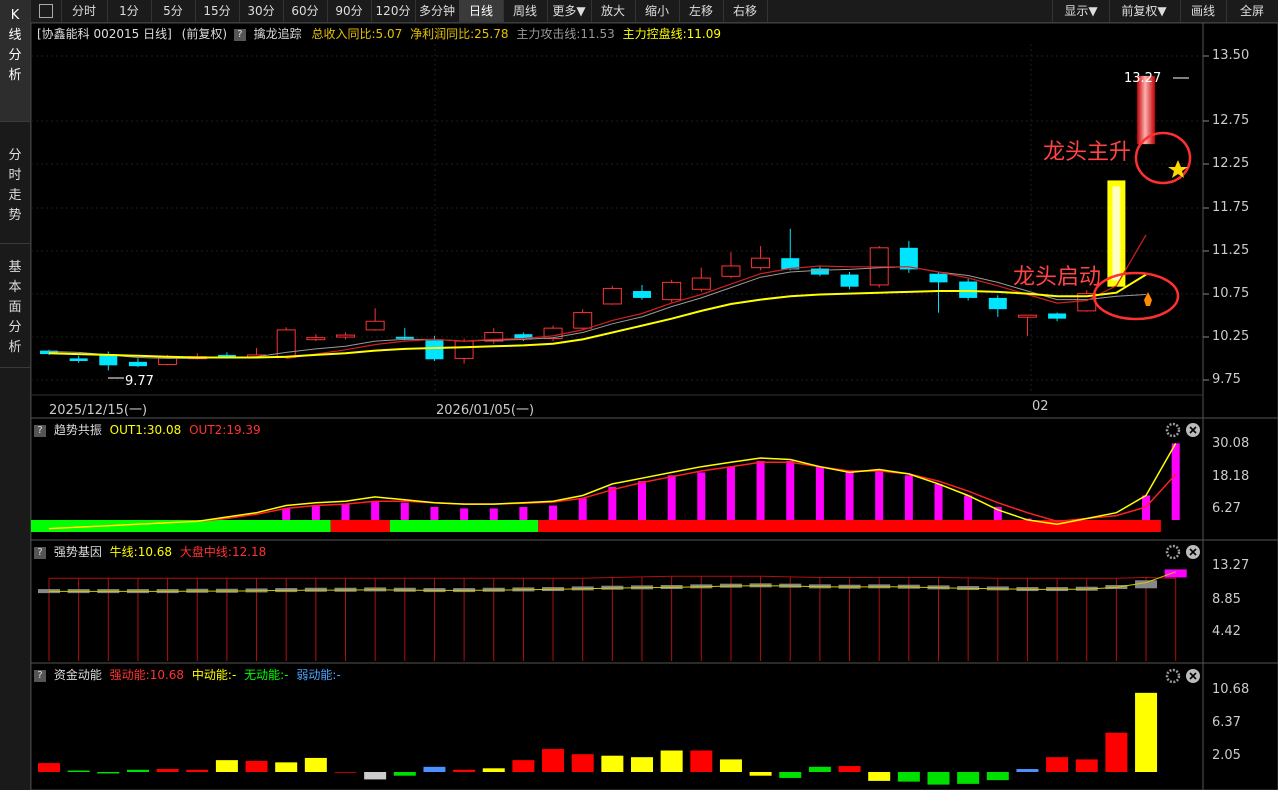  Describe the element at coordinates (1231, 336) in the screenshot. I see `y-tick-label: 10.25` at that location.